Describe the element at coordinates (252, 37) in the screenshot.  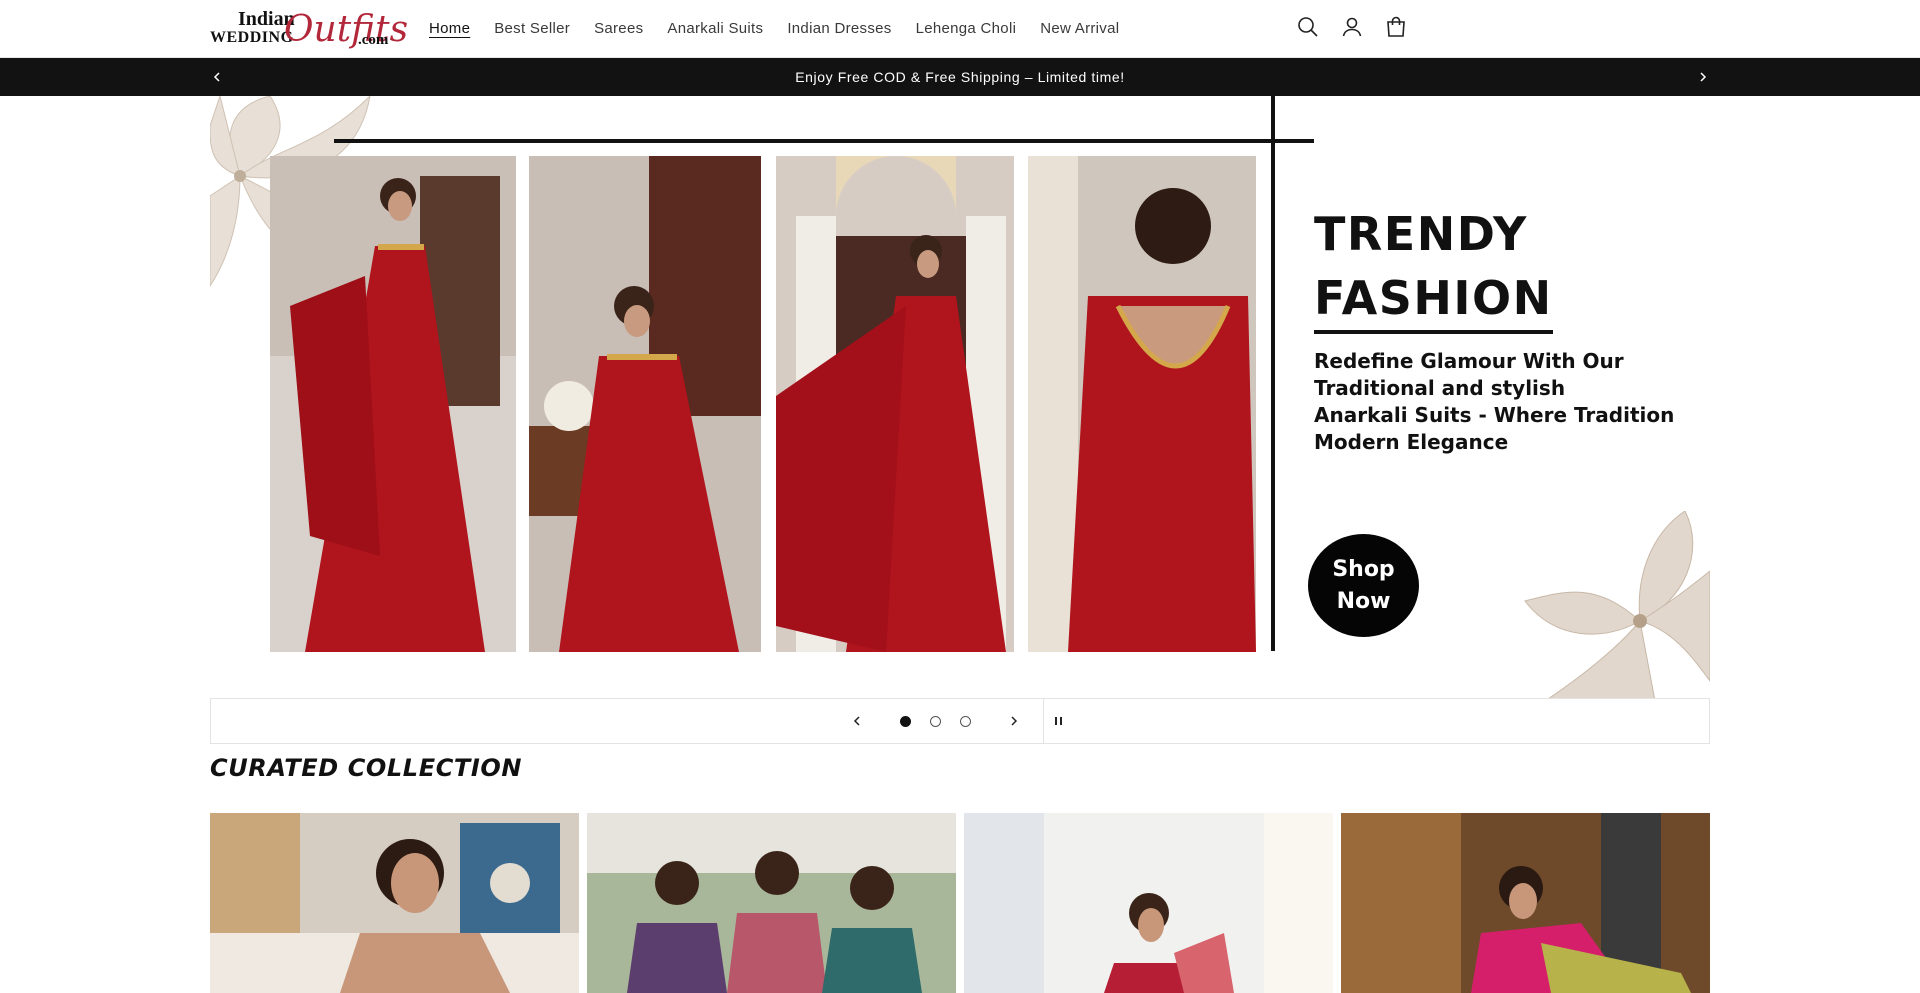
I see `logo-line2: WEDDING` at that location.